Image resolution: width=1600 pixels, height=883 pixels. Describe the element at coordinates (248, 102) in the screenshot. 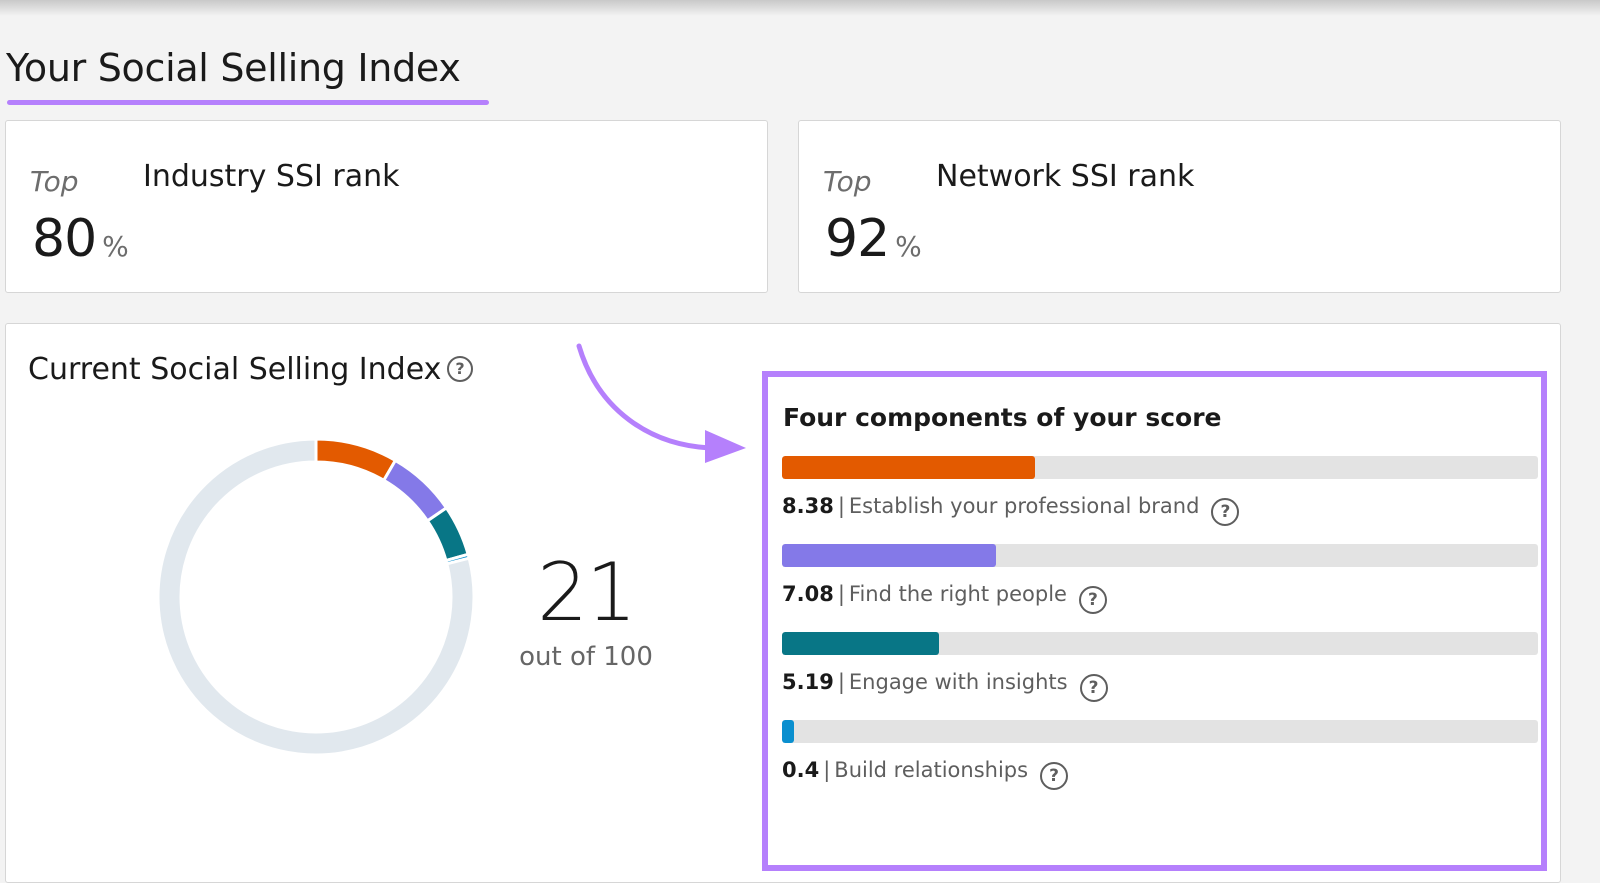

I see `title-underline-highlight` at that location.